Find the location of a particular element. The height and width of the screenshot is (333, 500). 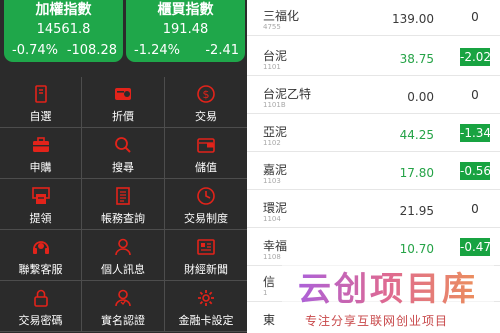

menu-item-label: 提領 is located at coordinates (40, 218).